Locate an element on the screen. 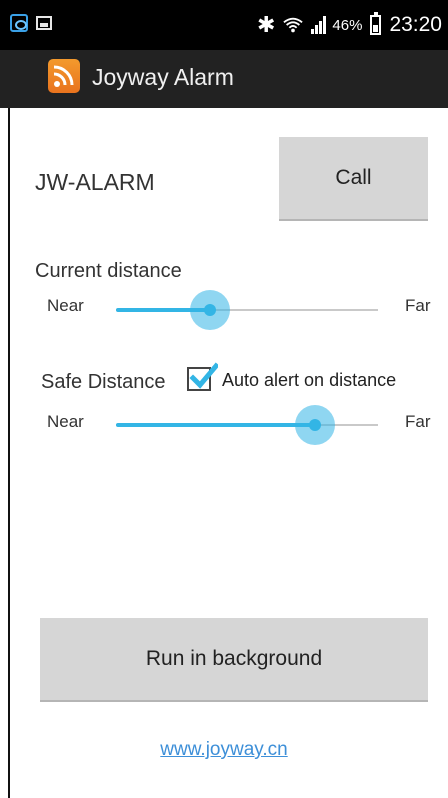  safe-distance-far-label: Far is located at coordinates (418, 421).